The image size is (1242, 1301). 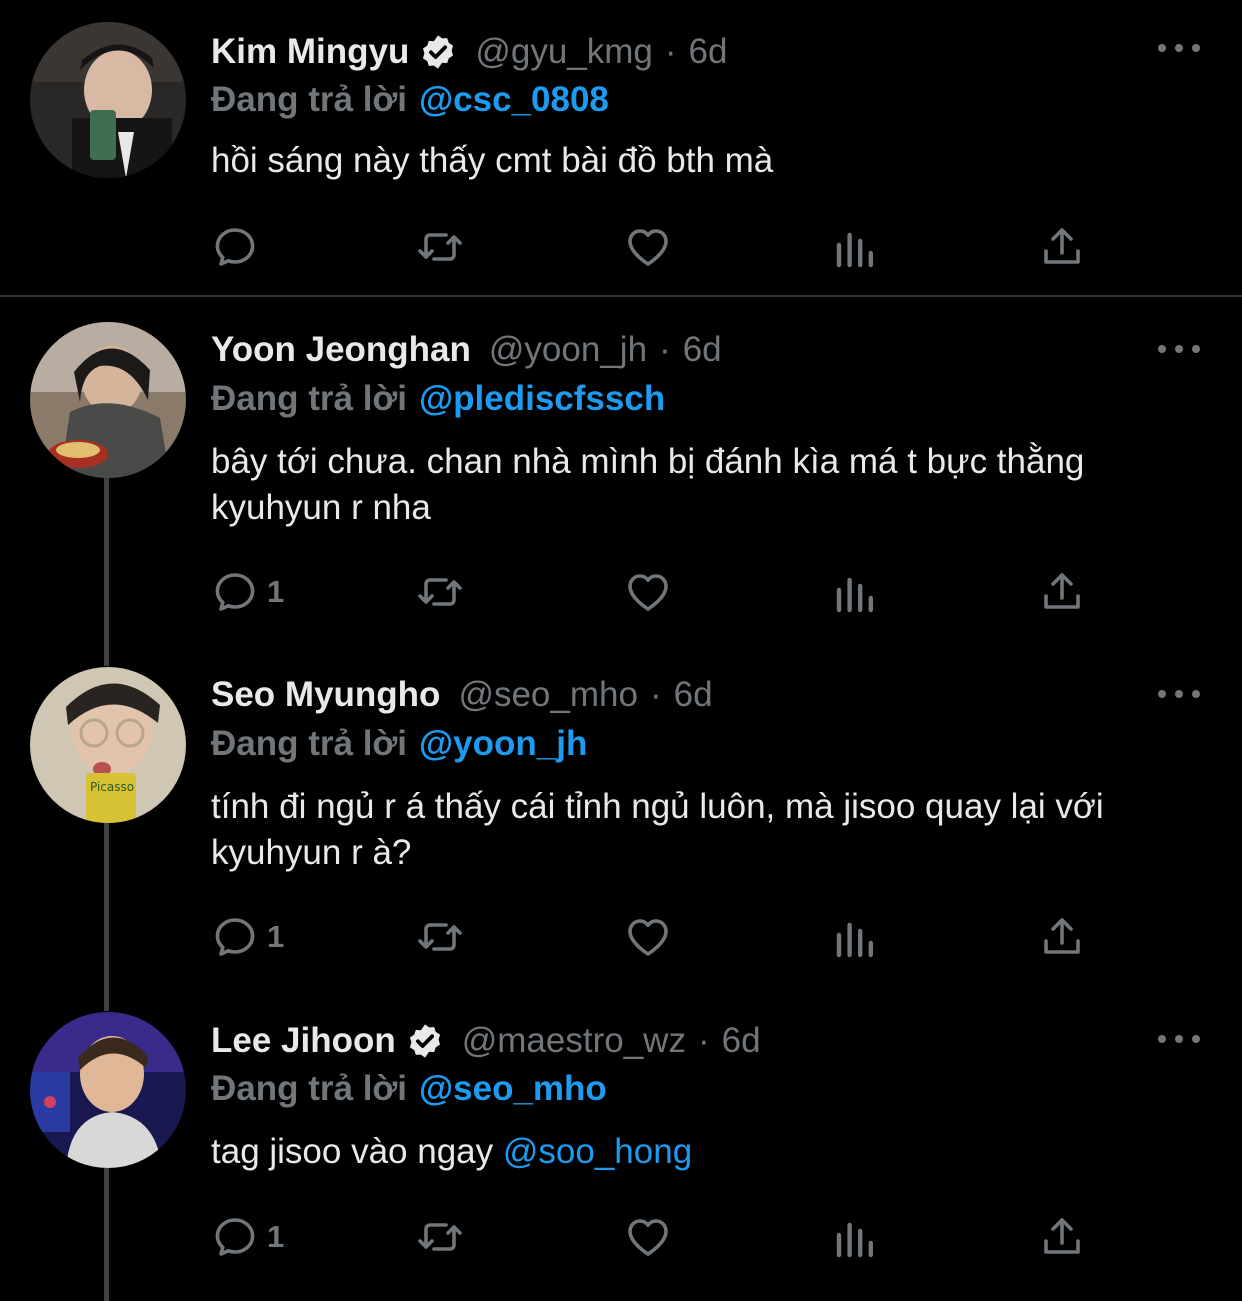 I want to click on handle: @yoon_jh, so click(x=568, y=350).